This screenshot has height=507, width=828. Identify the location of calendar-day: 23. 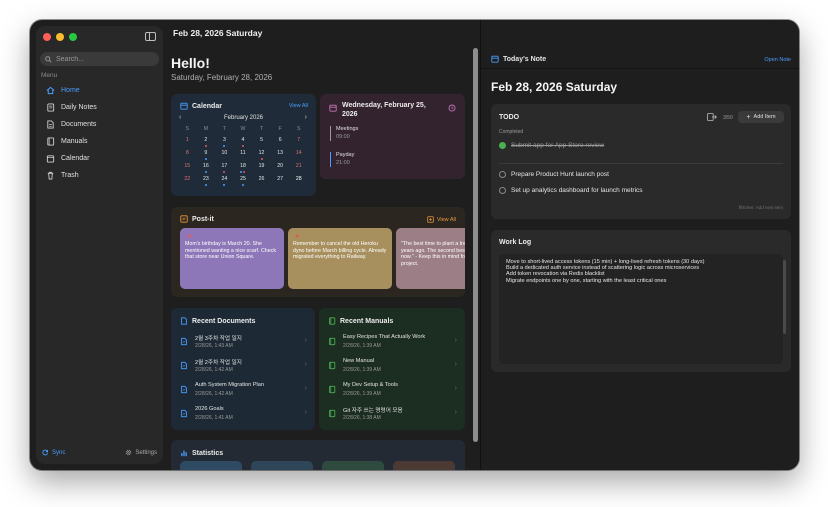
(206, 180).